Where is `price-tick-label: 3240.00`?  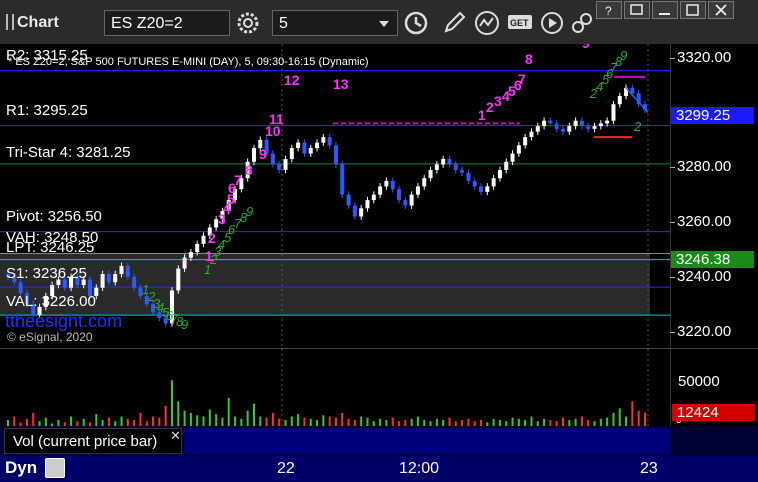
price-tick-label: 3240.00 is located at coordinates (704, 276).